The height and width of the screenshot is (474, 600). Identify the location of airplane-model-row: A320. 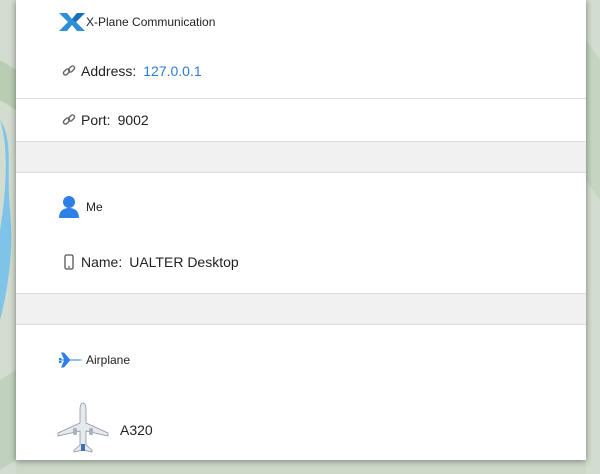
(301, 427).